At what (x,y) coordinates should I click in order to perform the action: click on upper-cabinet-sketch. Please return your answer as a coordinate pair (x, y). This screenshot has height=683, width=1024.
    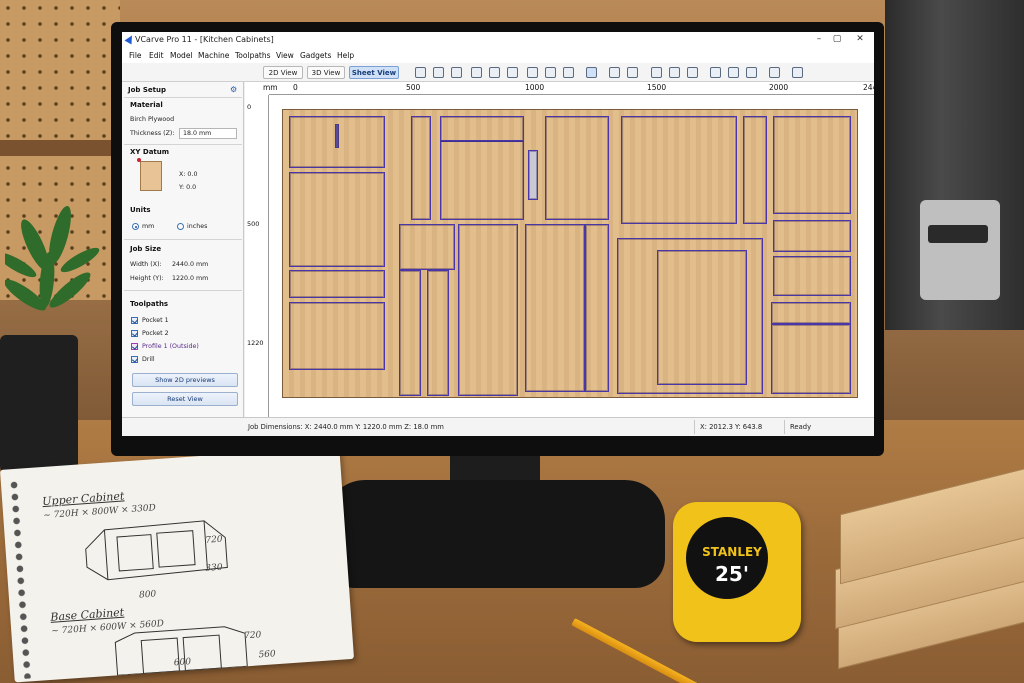
    Looking at the image, I should click on (156, 550).